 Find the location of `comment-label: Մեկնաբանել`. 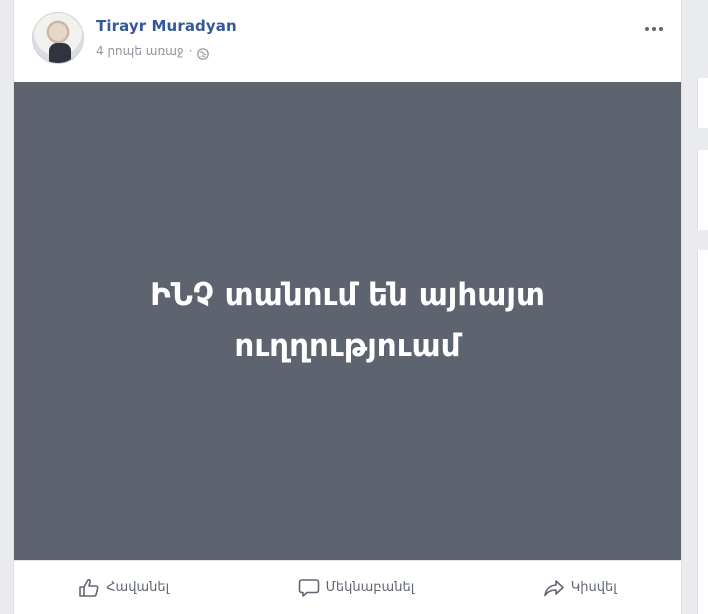

comment-label: Մեկնաբանել is located at coordinates (370, 587).